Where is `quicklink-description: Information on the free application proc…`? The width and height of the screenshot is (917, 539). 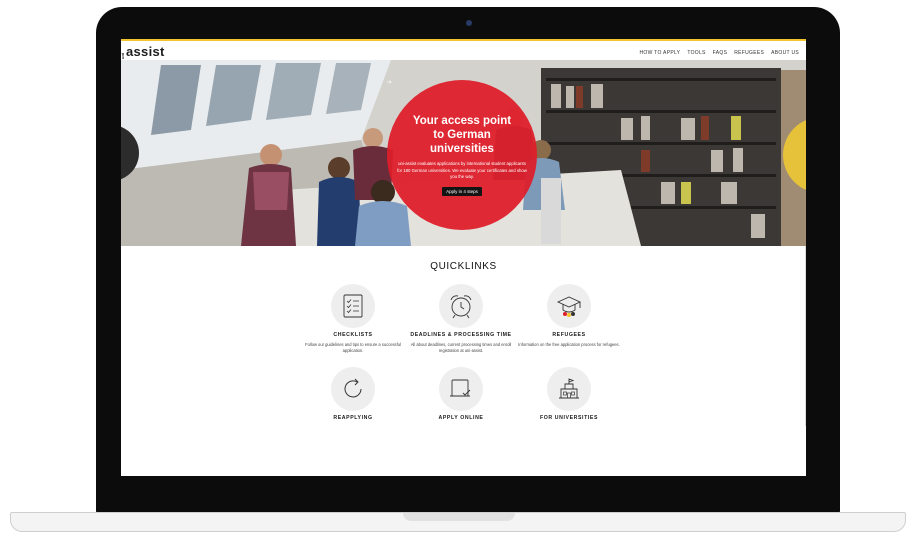
quicklink-description: Information on the free application proc… is located at coordinates (569, 344).